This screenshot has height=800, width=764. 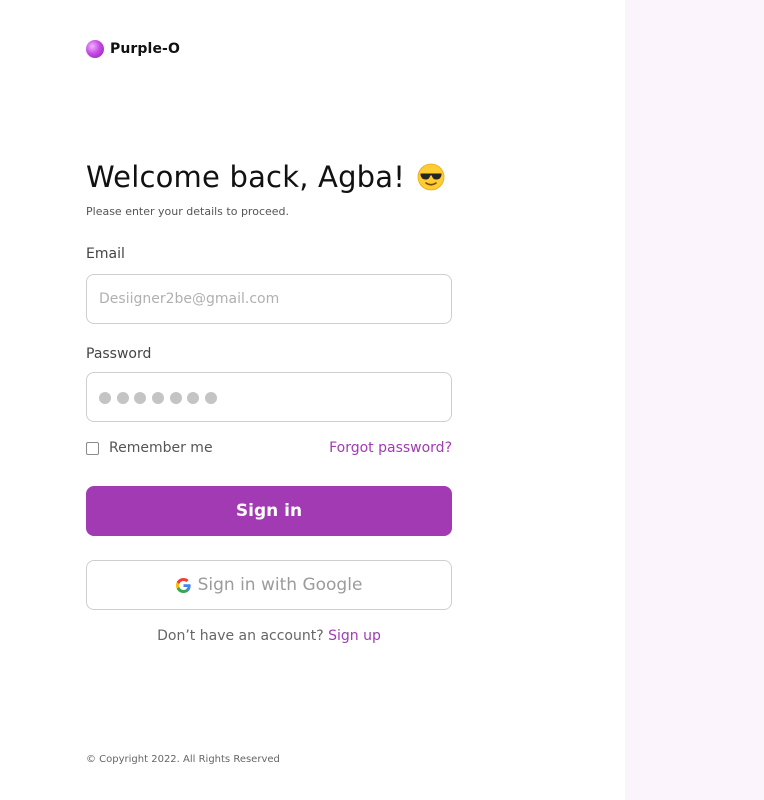 What do you see at coordinates (390, 448) in the screenshot?
I see `forgot-password-link: Forgot password?` at bounding box center [390, 448].